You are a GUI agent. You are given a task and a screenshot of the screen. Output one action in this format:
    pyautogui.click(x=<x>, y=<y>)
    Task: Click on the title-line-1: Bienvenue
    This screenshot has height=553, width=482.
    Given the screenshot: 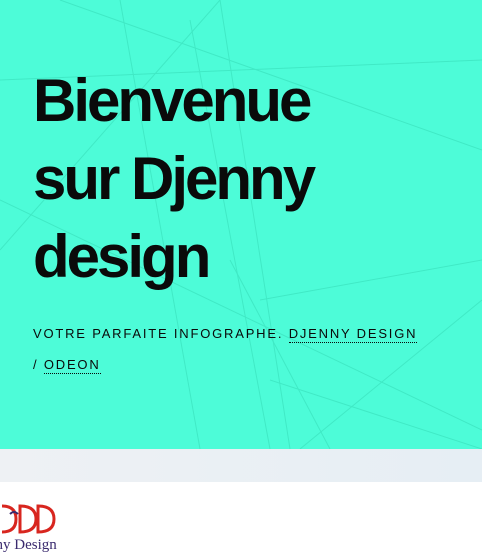 What is the action you would take?
    pyautogui.click(x=172, y=100)
    